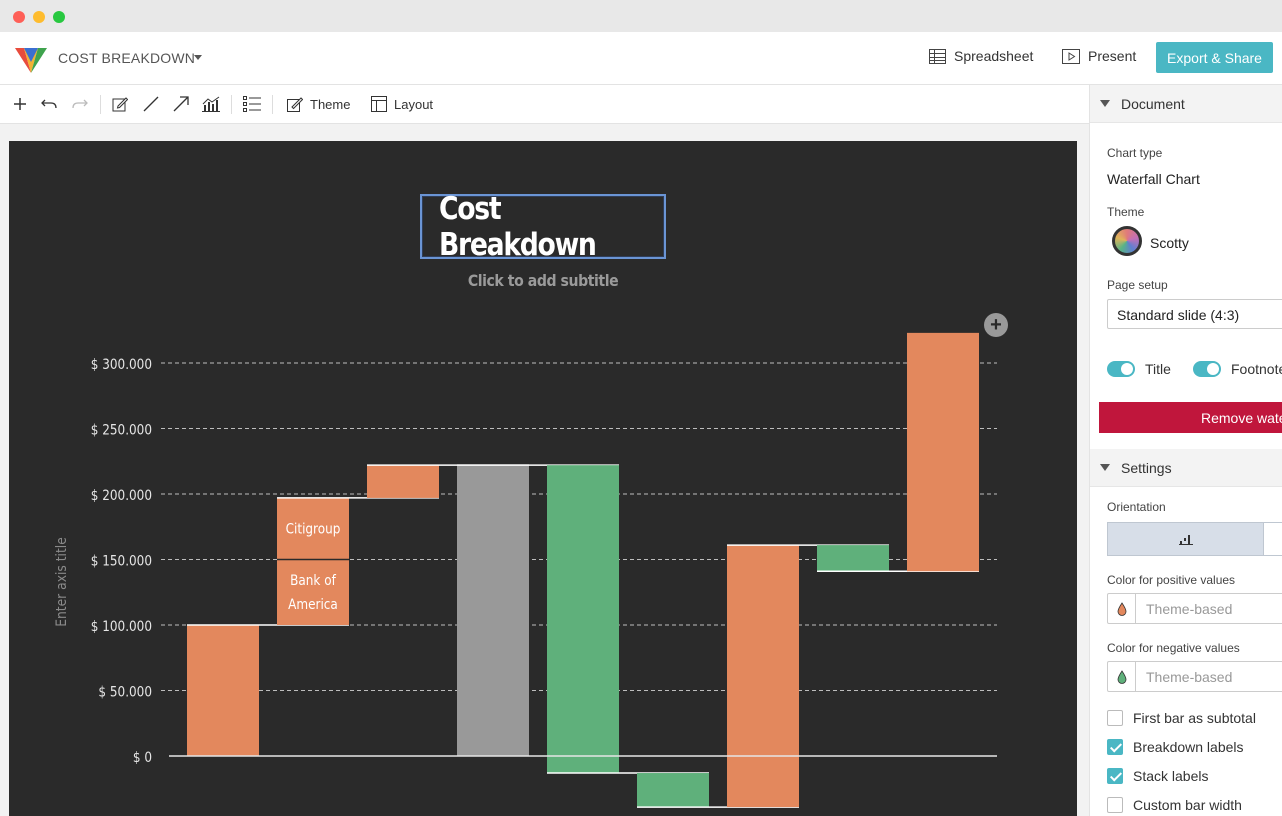 The image size is (1282, 816). Describe the element at coordinates (1112, 56) in the screenshot. I see `present-label: Present` at that location.